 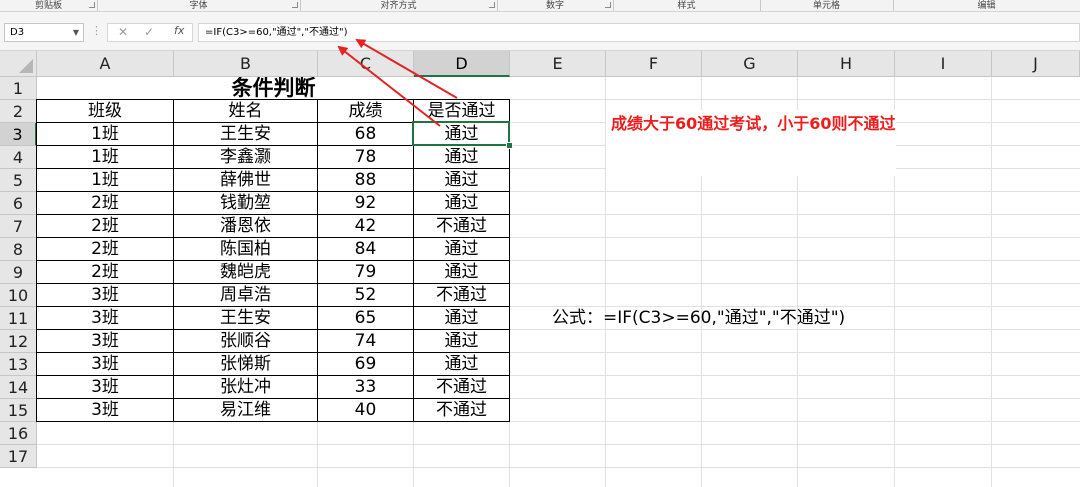 What do you see at coordinates (654, 64) in the screenshot?
I see `column-header-f: F` at bounding box center [654, 64].